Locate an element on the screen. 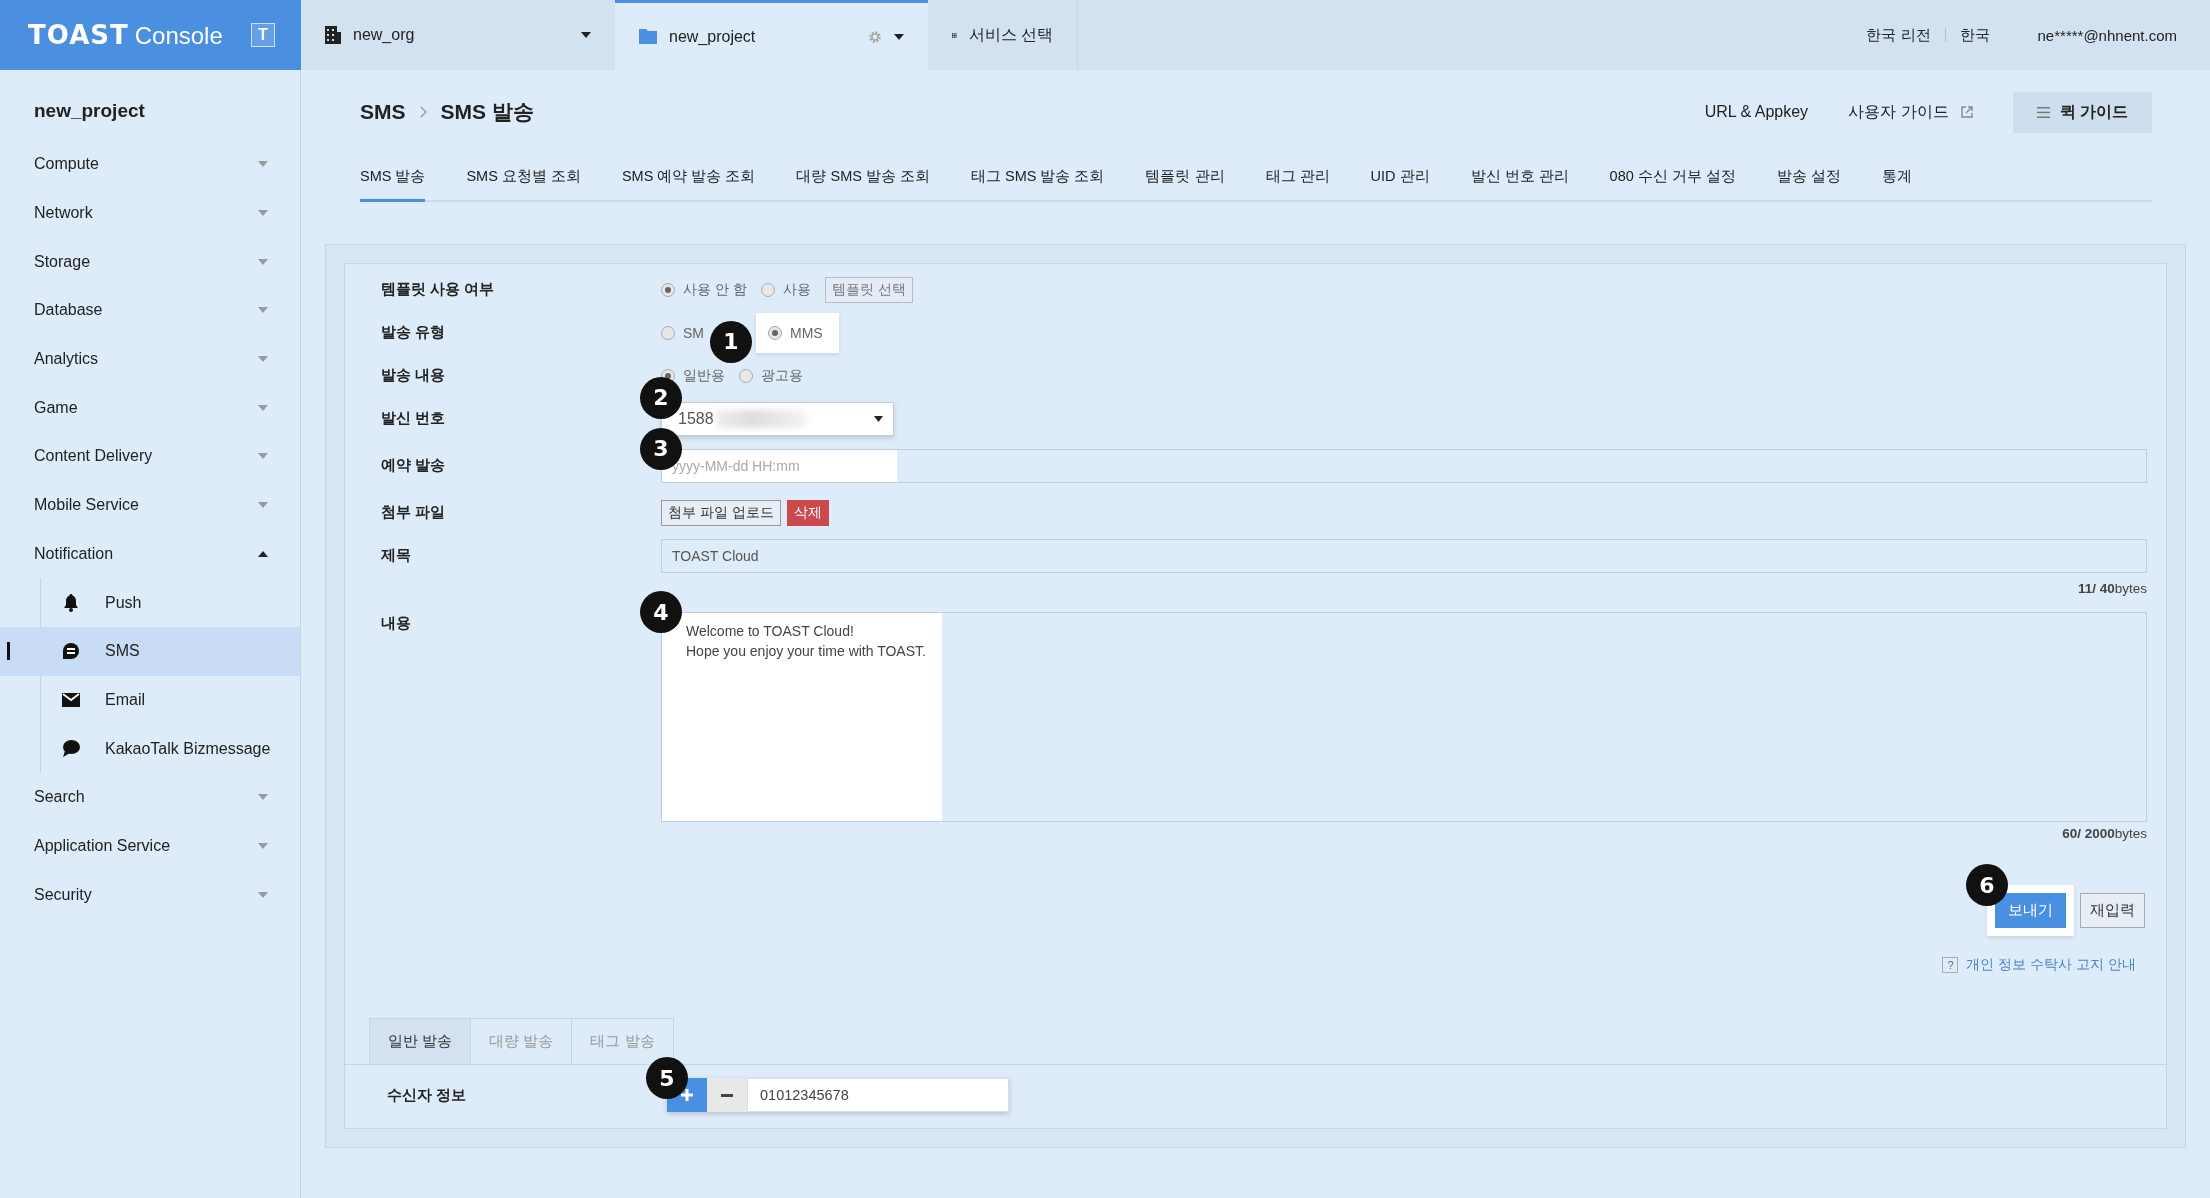  project-selector: new_project is located at coordinates (771, 35).